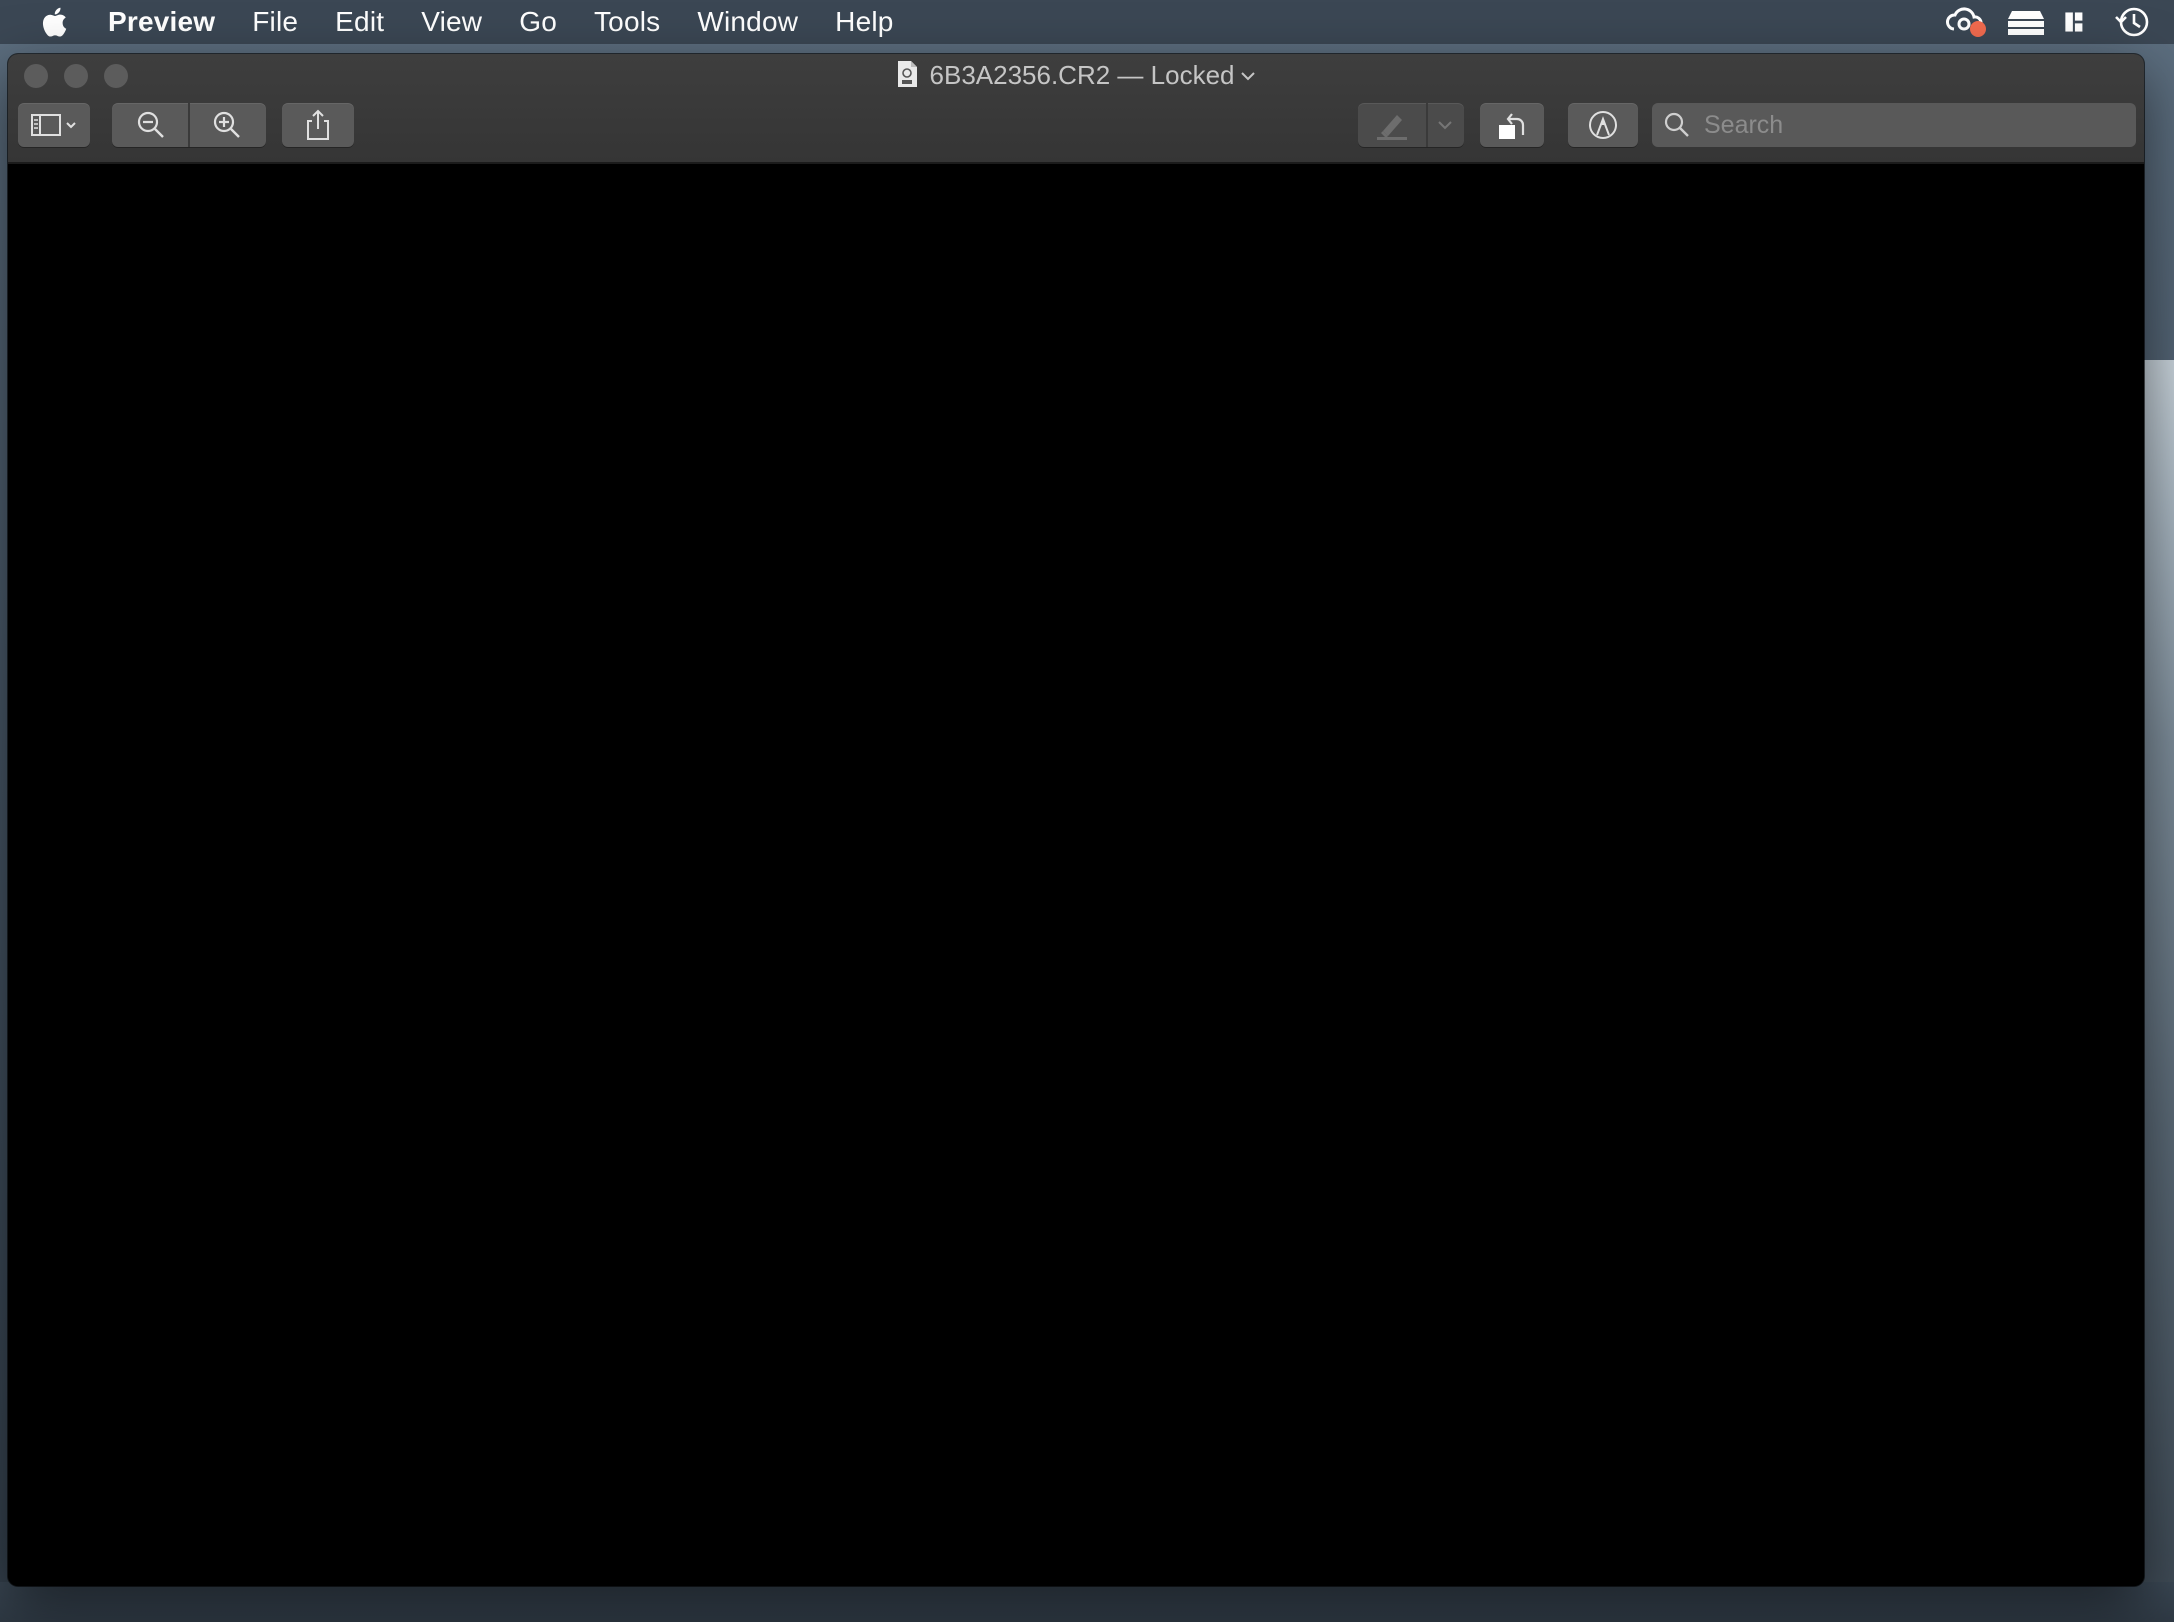 This screenshot has height=1622, width=2174. What do you see at coordinates (161, 22) in the screenshot?
I see `menu-app-preview: Preview` at bounding box center [161, 22].